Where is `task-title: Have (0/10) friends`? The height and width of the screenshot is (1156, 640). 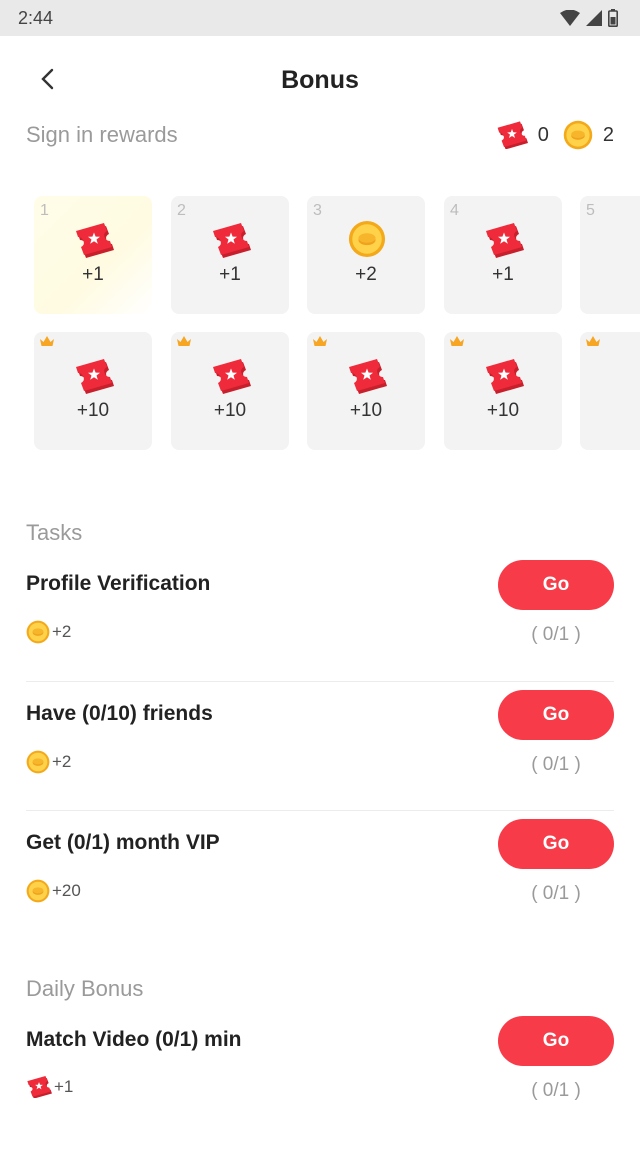 task-title: Have (0/10) friends is located at coordinates (119, 713).